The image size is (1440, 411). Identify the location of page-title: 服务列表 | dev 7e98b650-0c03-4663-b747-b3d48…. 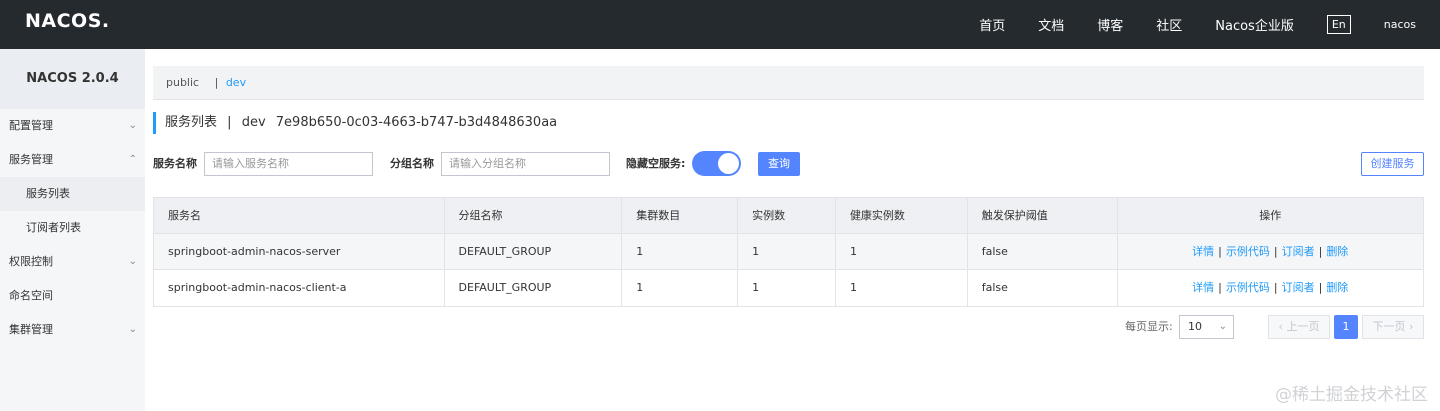
(355, 123).